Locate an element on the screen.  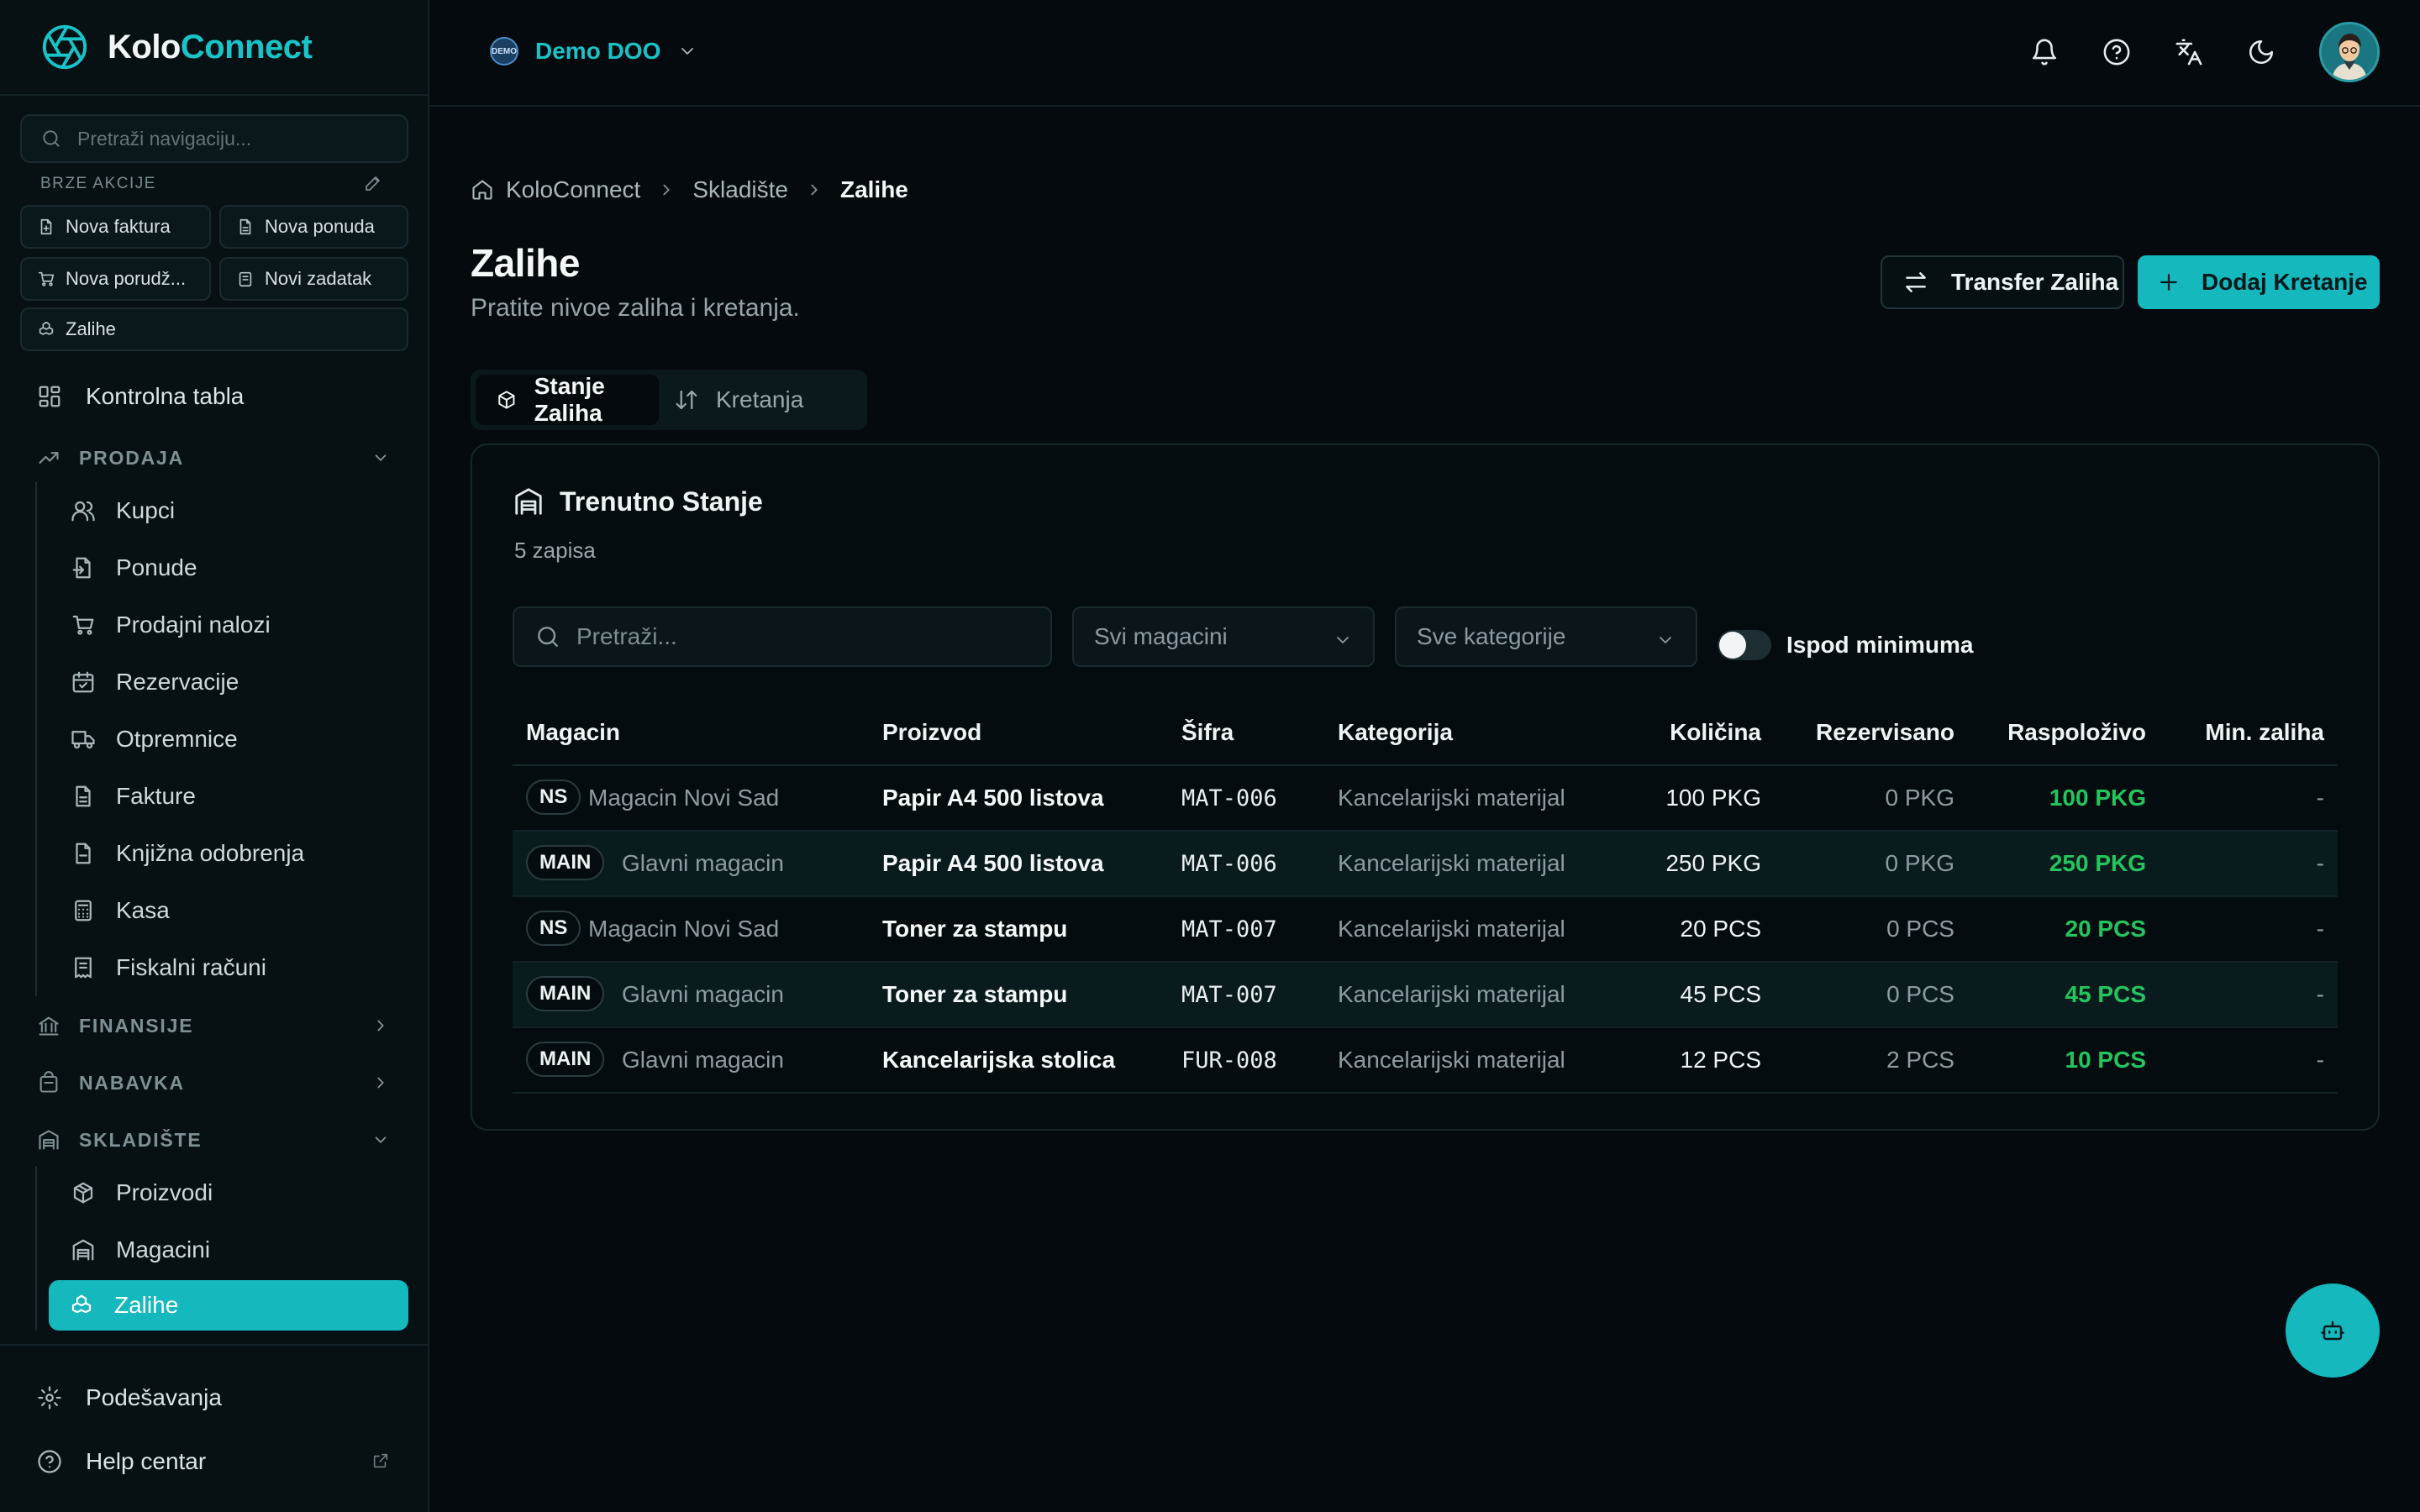
nav-item-rezervacije: Rezervacije is located at coordinates (239, 682).